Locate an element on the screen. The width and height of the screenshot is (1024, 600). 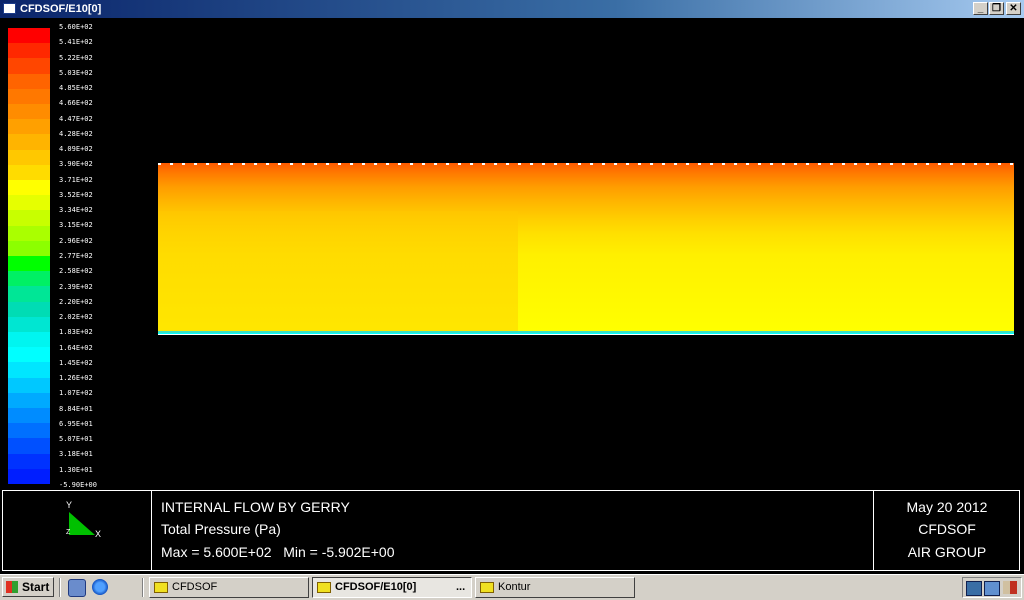
info-right-box: May 20 2012 CFDSOF AIR GROUP is located at coordinates (946, 530).